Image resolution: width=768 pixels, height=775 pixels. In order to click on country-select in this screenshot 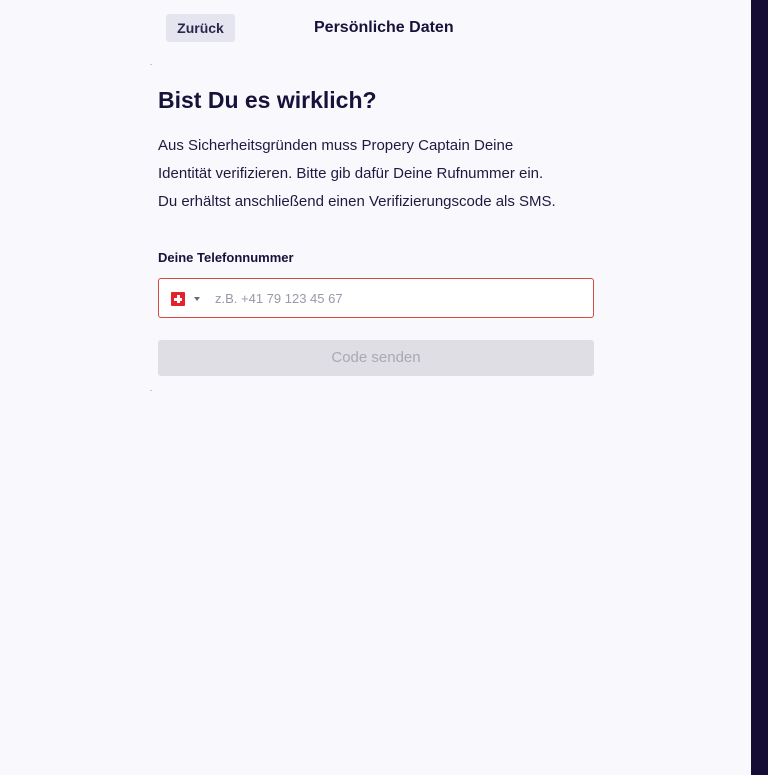, I will do `click(187, 299)`.